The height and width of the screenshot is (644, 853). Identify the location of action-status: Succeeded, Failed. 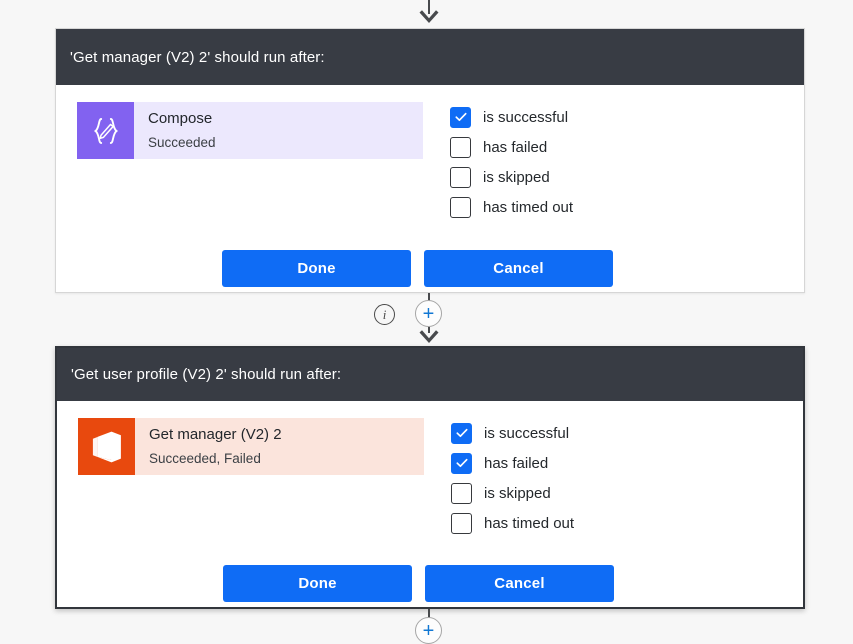
(205, 458).